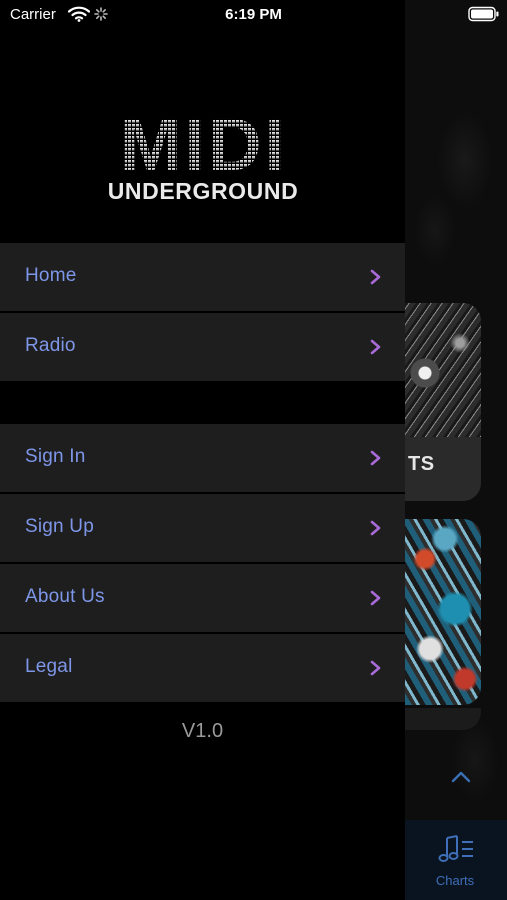  I want to click on menu-item-sign-in: Sign In, so click(202, 458).